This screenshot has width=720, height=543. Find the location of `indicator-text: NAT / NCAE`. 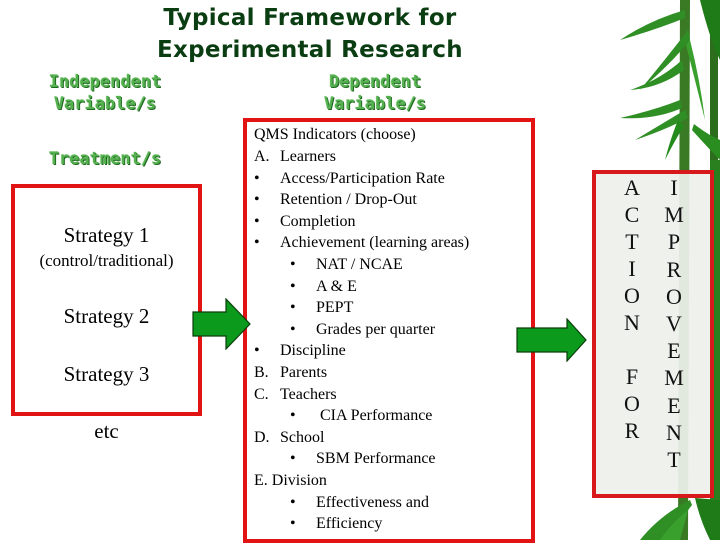

indicator-text: NAT / NCAE is located at coordinates (359, 264).